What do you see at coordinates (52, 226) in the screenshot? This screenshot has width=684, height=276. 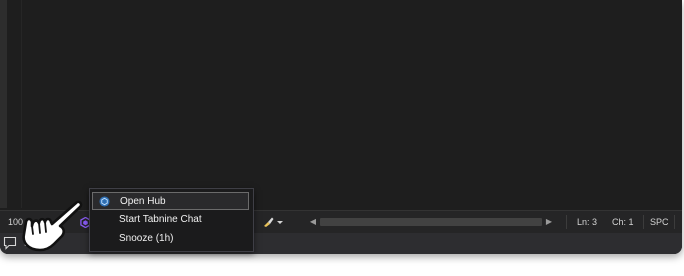 I see `pointing-hand-cursor-icon` at bounding box center [52, 226].